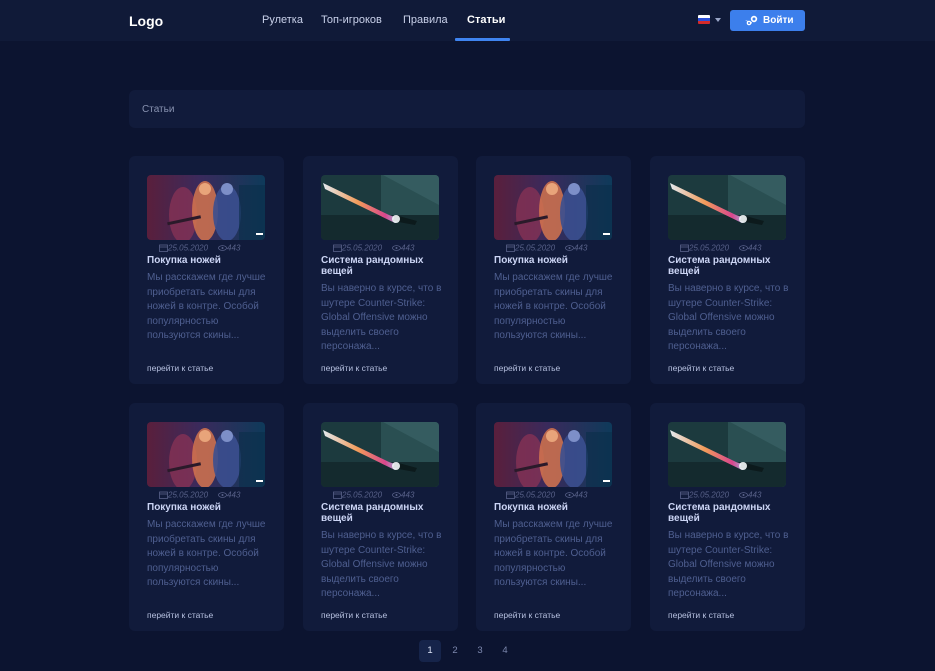 The width and height of the screenshot is (935, 671). Describe the element at coordinates (486, 20) in the screenshot. I see `nav-item-articles: Статьи` at that location.